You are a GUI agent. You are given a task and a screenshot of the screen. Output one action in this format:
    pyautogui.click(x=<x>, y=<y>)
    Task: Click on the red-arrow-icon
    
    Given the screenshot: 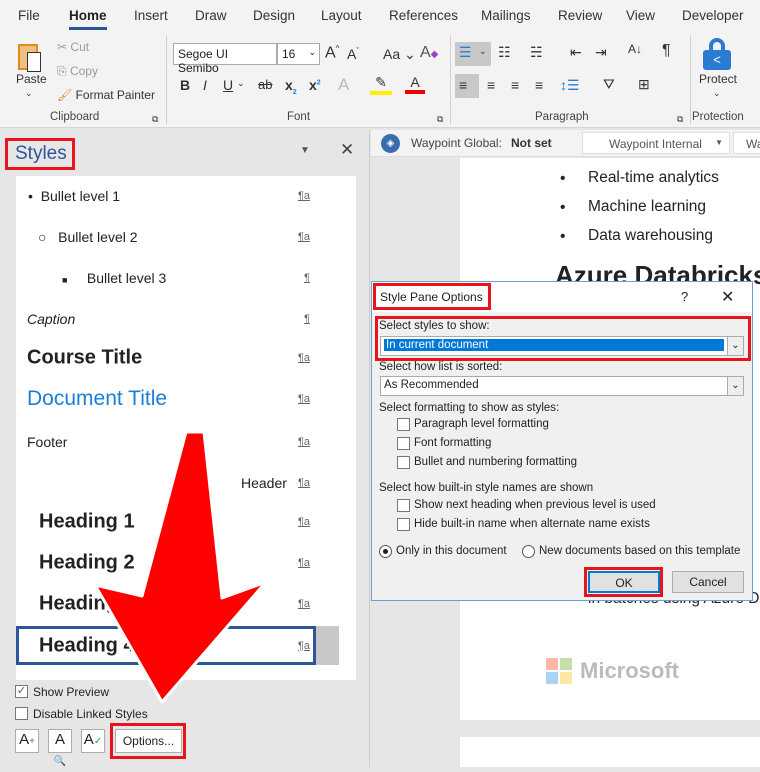 What is the action you would take?
    pyautogui.click(x=180, y=567)
    